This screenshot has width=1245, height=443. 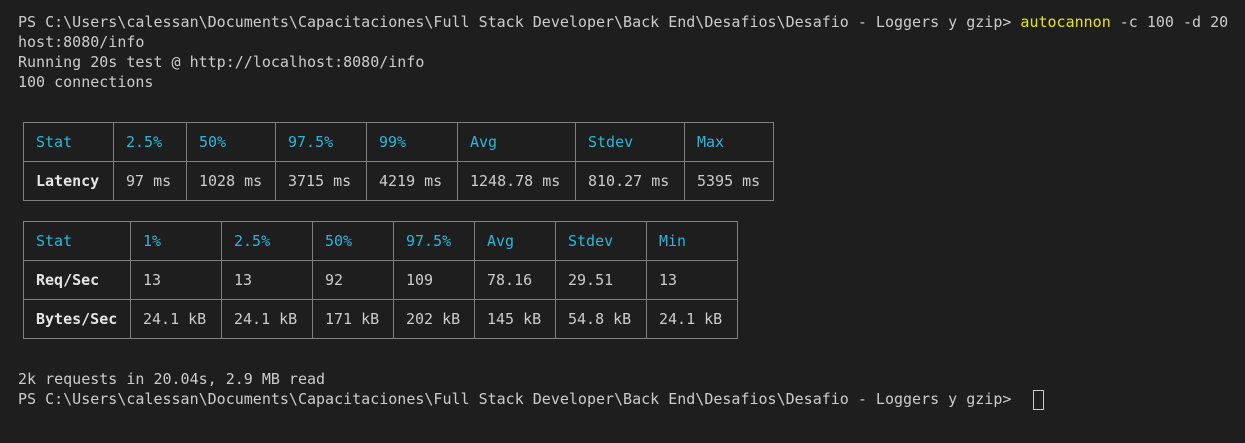 What do you see at coordinates (434, 280) in the screenshot?
I see `table-cell: 109` at bounding box center [434, 280].